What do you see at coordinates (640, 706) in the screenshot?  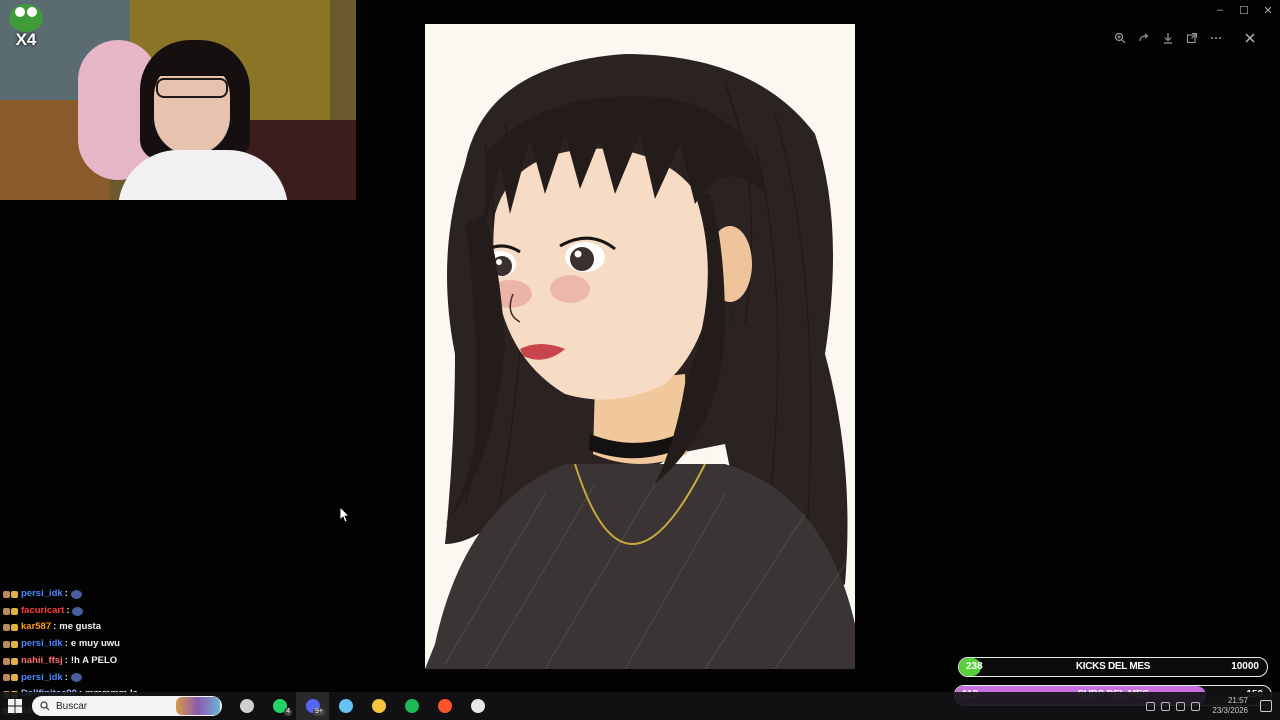 I see `windows-taskbar: Buscar 4 9+ 21:57 23/3/2026` at bounding box center [640, 706].